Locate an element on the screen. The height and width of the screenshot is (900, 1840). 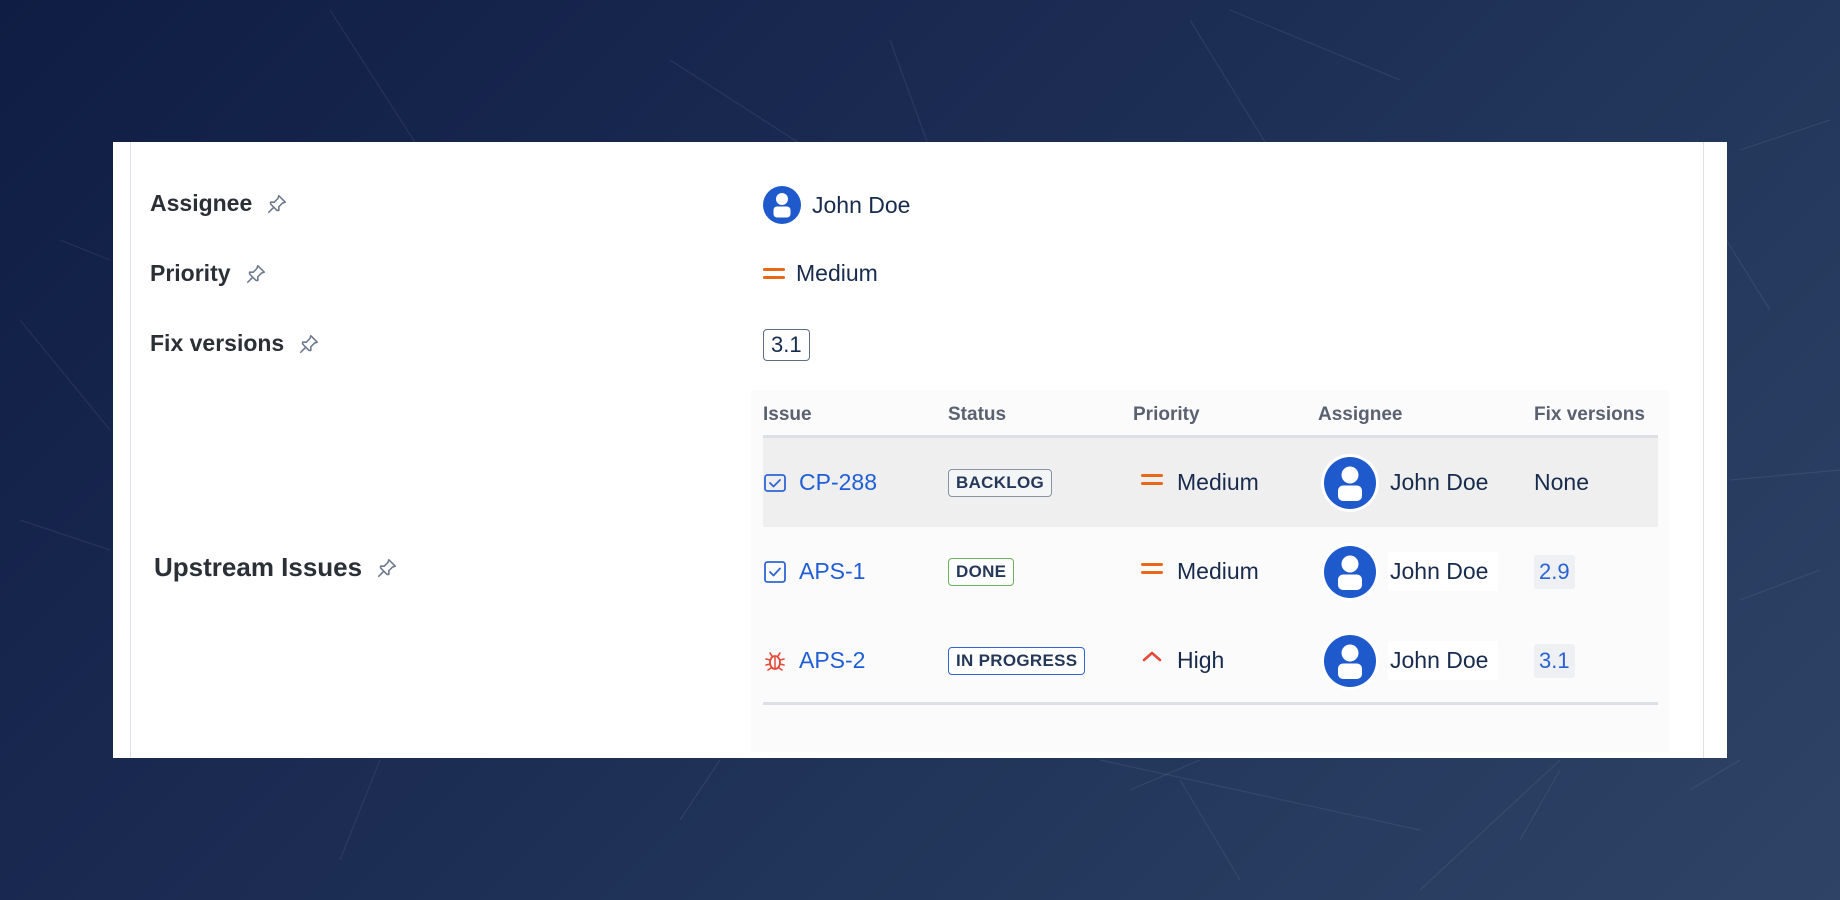
priority-text: High is located at coordinates (1201, 660).